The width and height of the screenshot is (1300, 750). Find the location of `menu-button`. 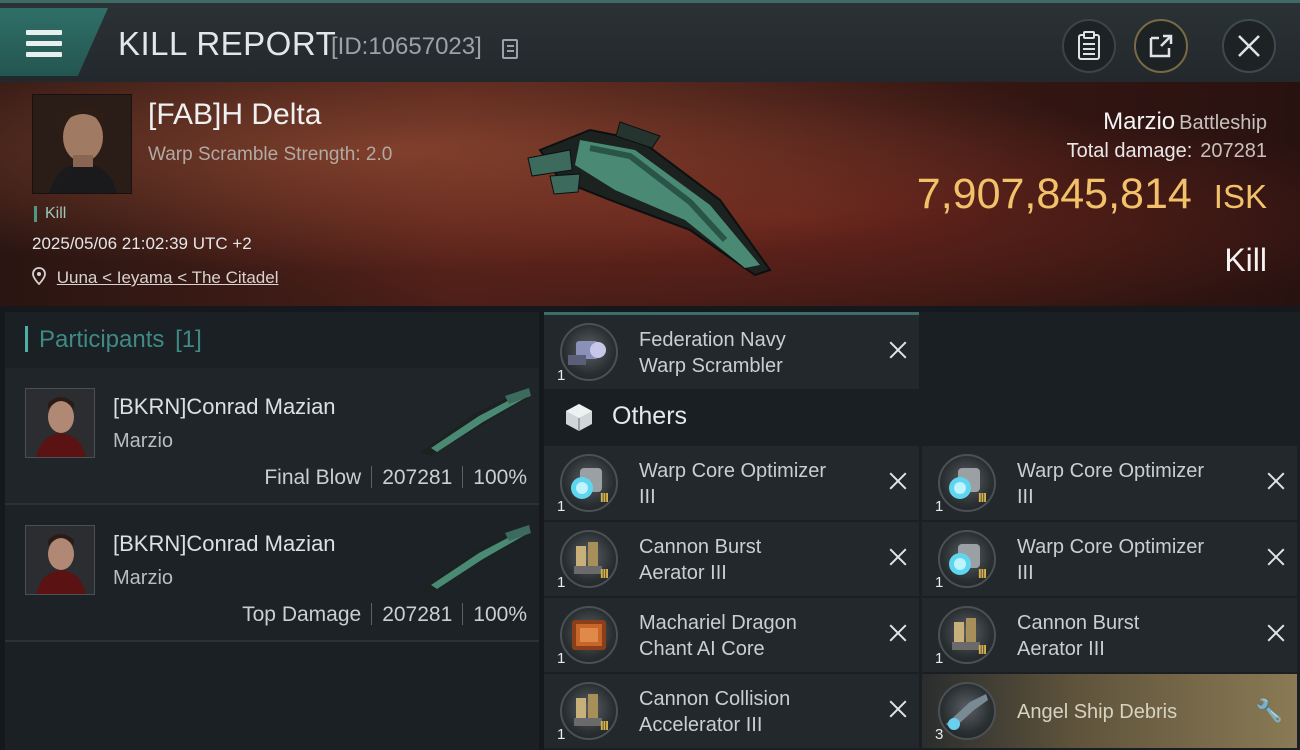

menu-button is located at coordinates (54, 42).